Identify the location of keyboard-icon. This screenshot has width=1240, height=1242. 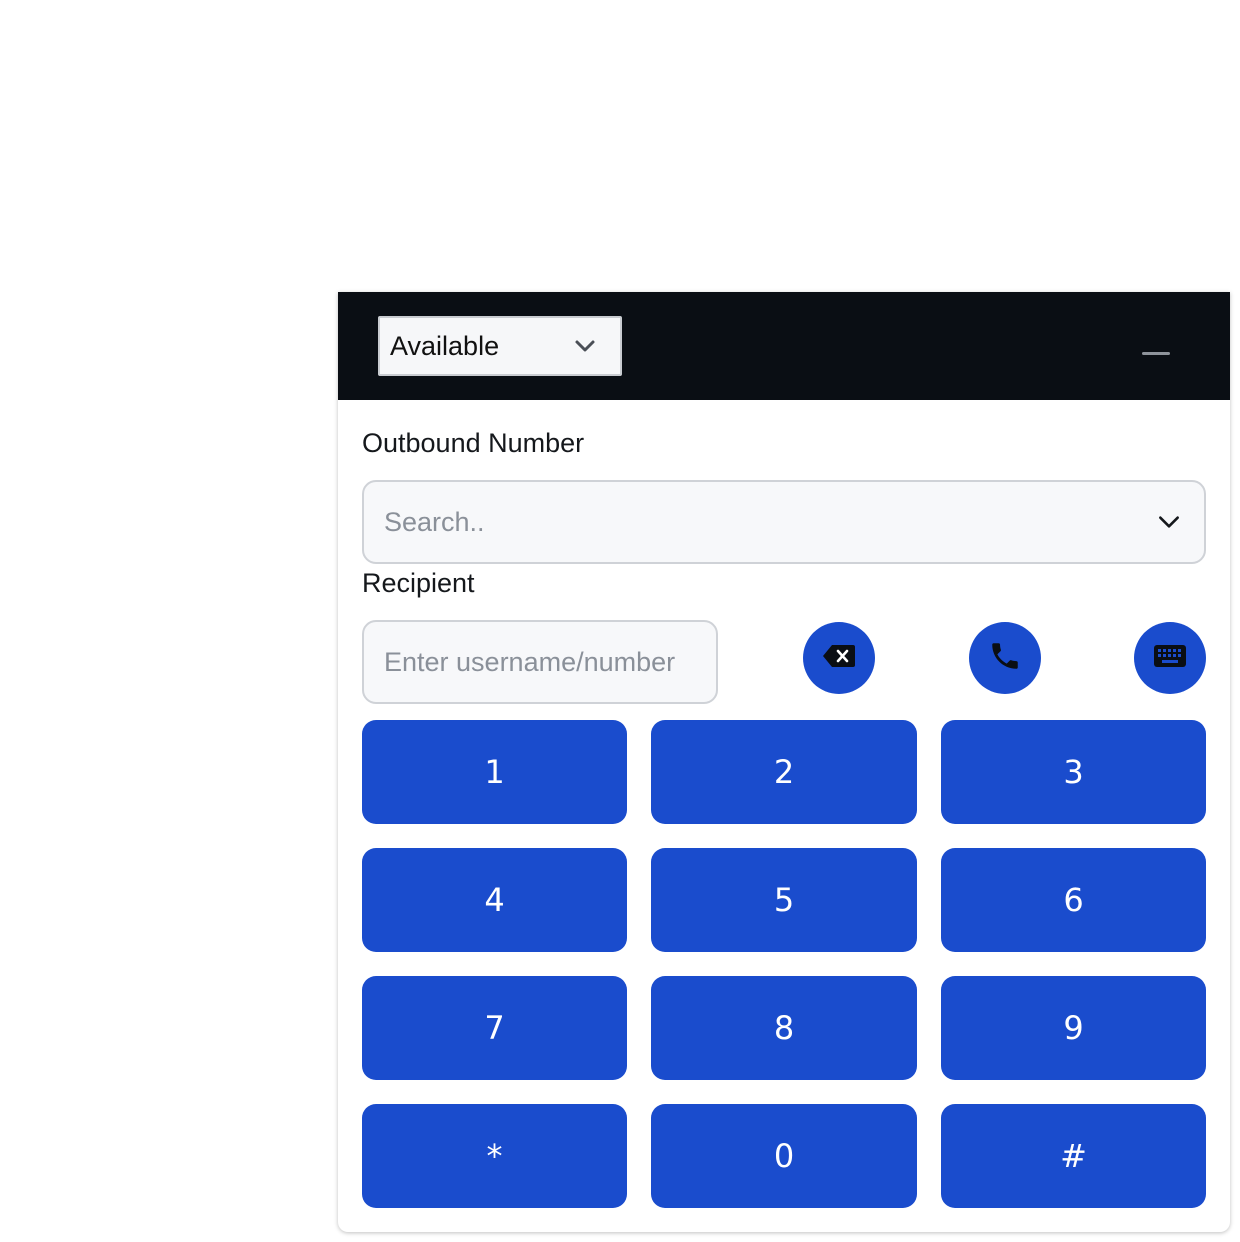
(1170, 658).